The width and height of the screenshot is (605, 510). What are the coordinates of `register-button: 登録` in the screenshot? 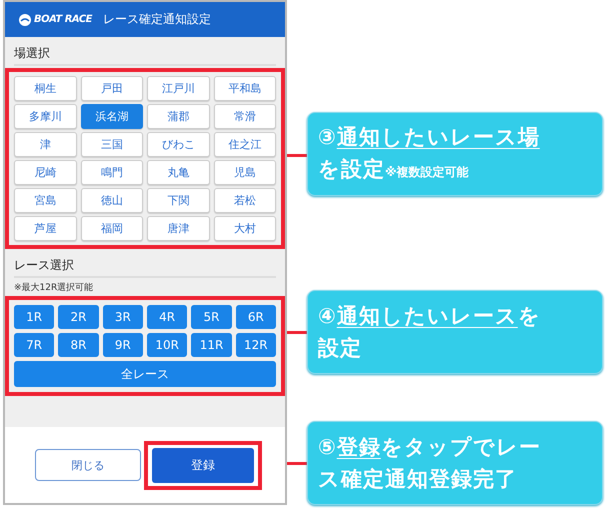 It's located at (203, 465).